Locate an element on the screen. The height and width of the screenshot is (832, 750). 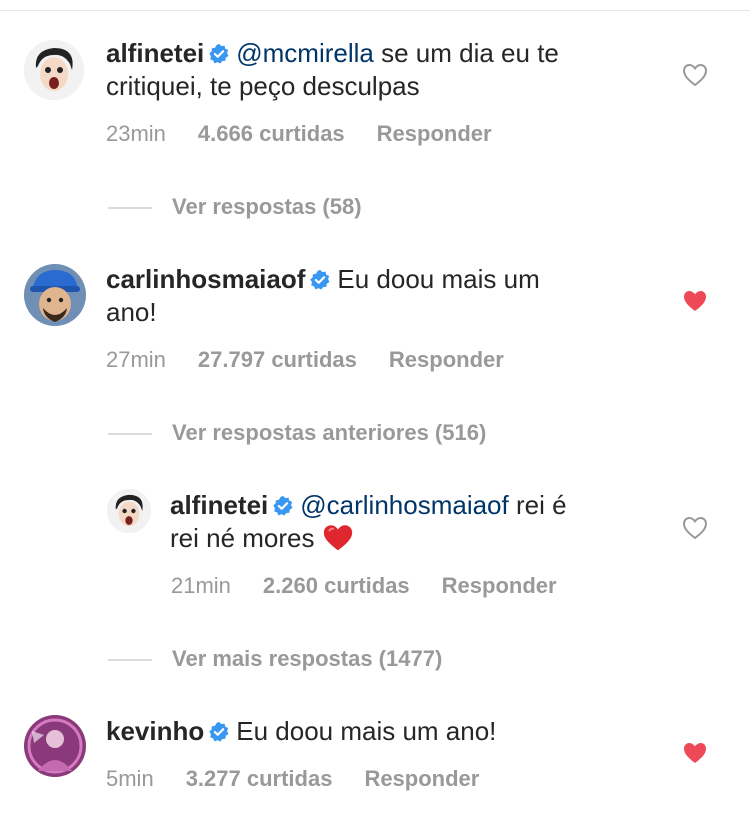
avatar-carlinhosmaiaof-image is located at coordinates (55, 295).